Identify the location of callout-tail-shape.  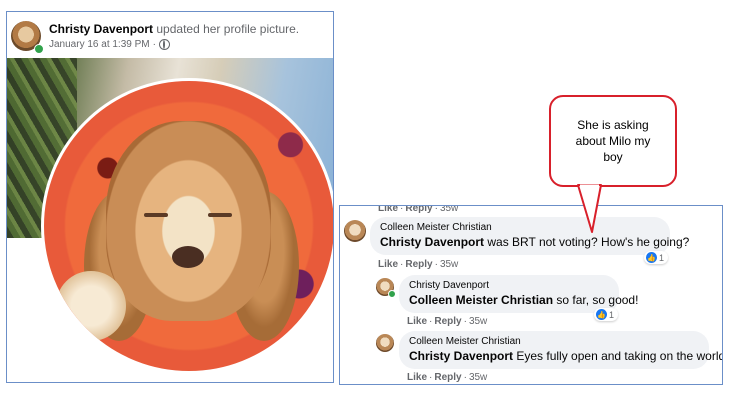
(589, 208).